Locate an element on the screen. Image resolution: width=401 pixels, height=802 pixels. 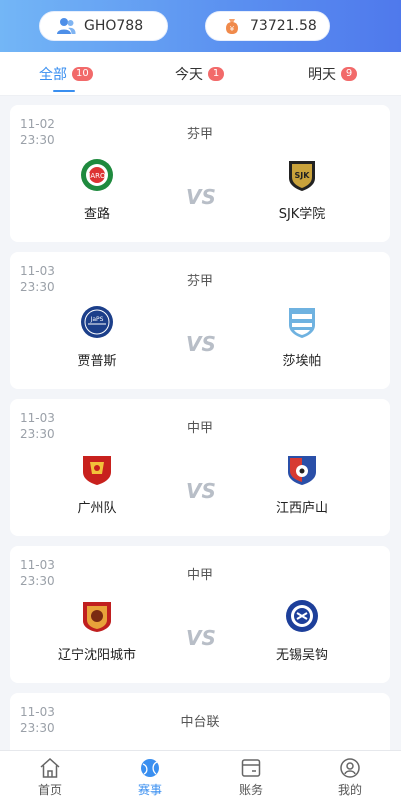
tab-all: 全部 10 is located at coordinates (66, 74).